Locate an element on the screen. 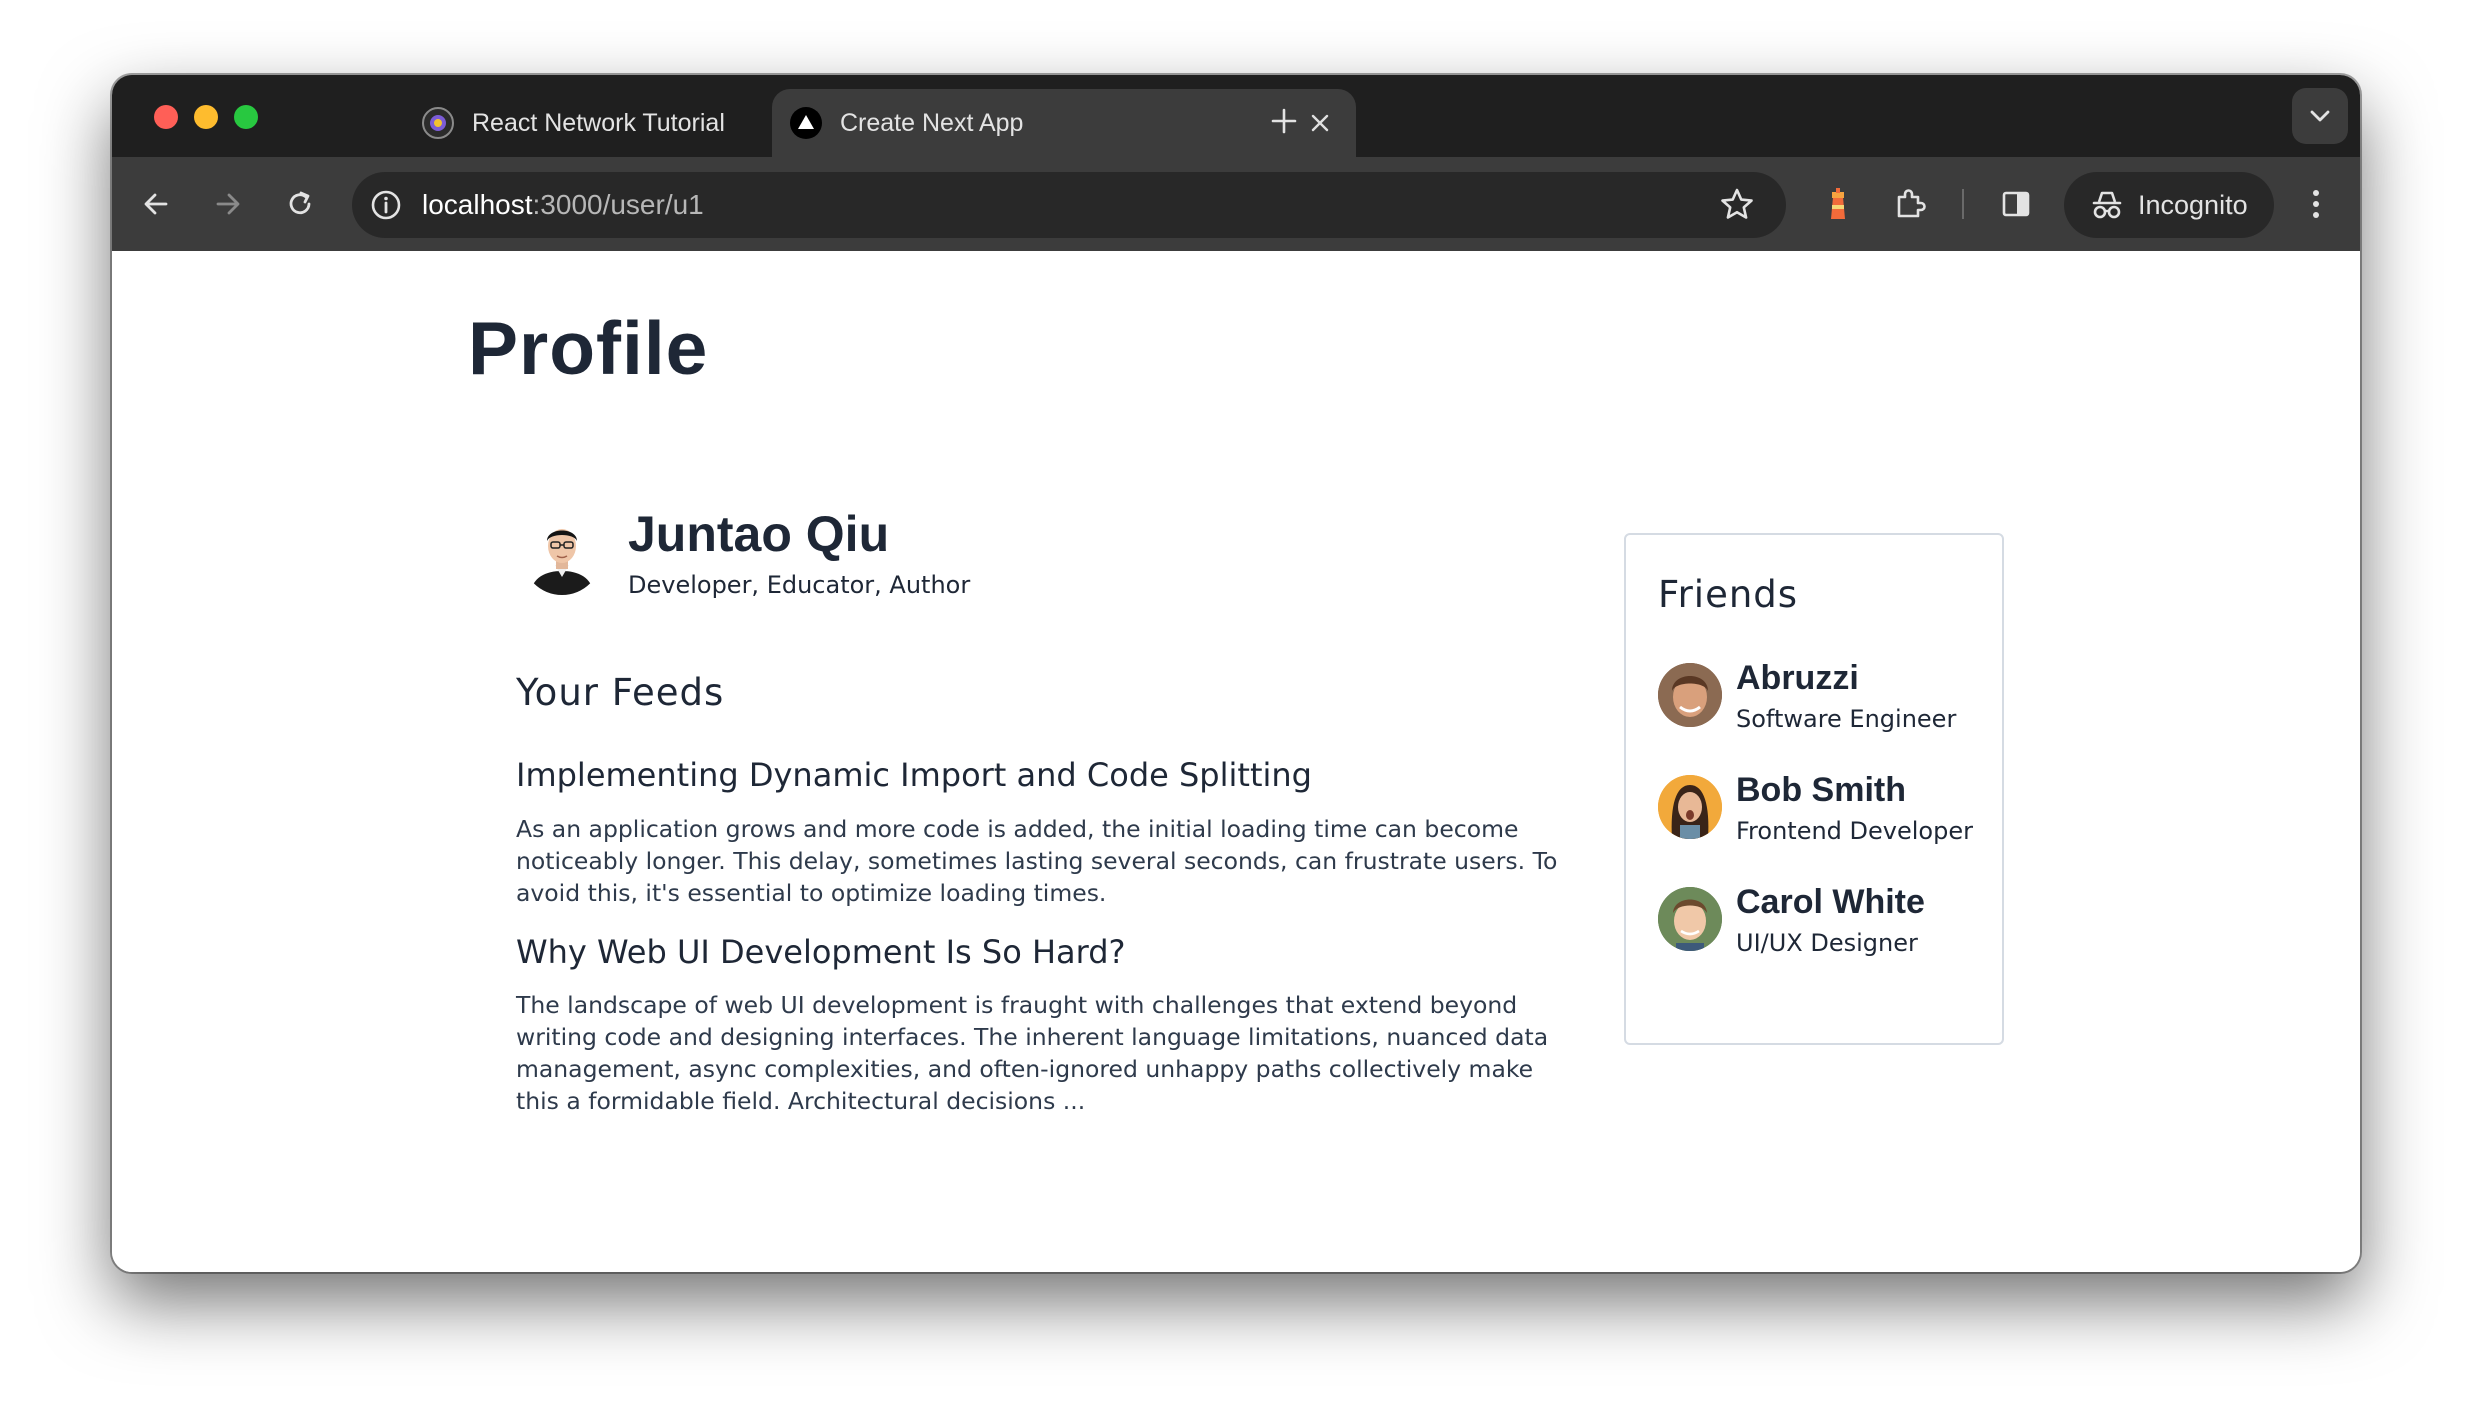 This screenshot has width=2472, height=1420. maximize-window-button is located at coordinates (246, 117).